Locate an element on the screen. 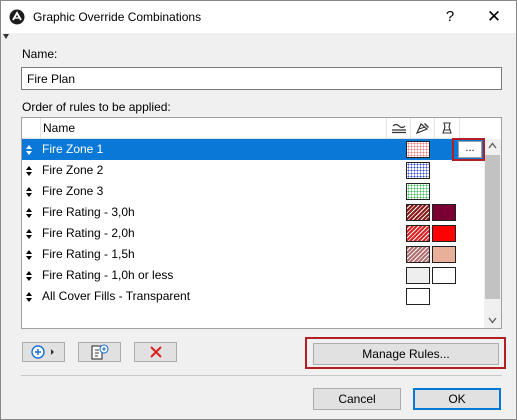 This screenshot has width=517, height=420. column-header-fill is located at coordinates (422, 128).